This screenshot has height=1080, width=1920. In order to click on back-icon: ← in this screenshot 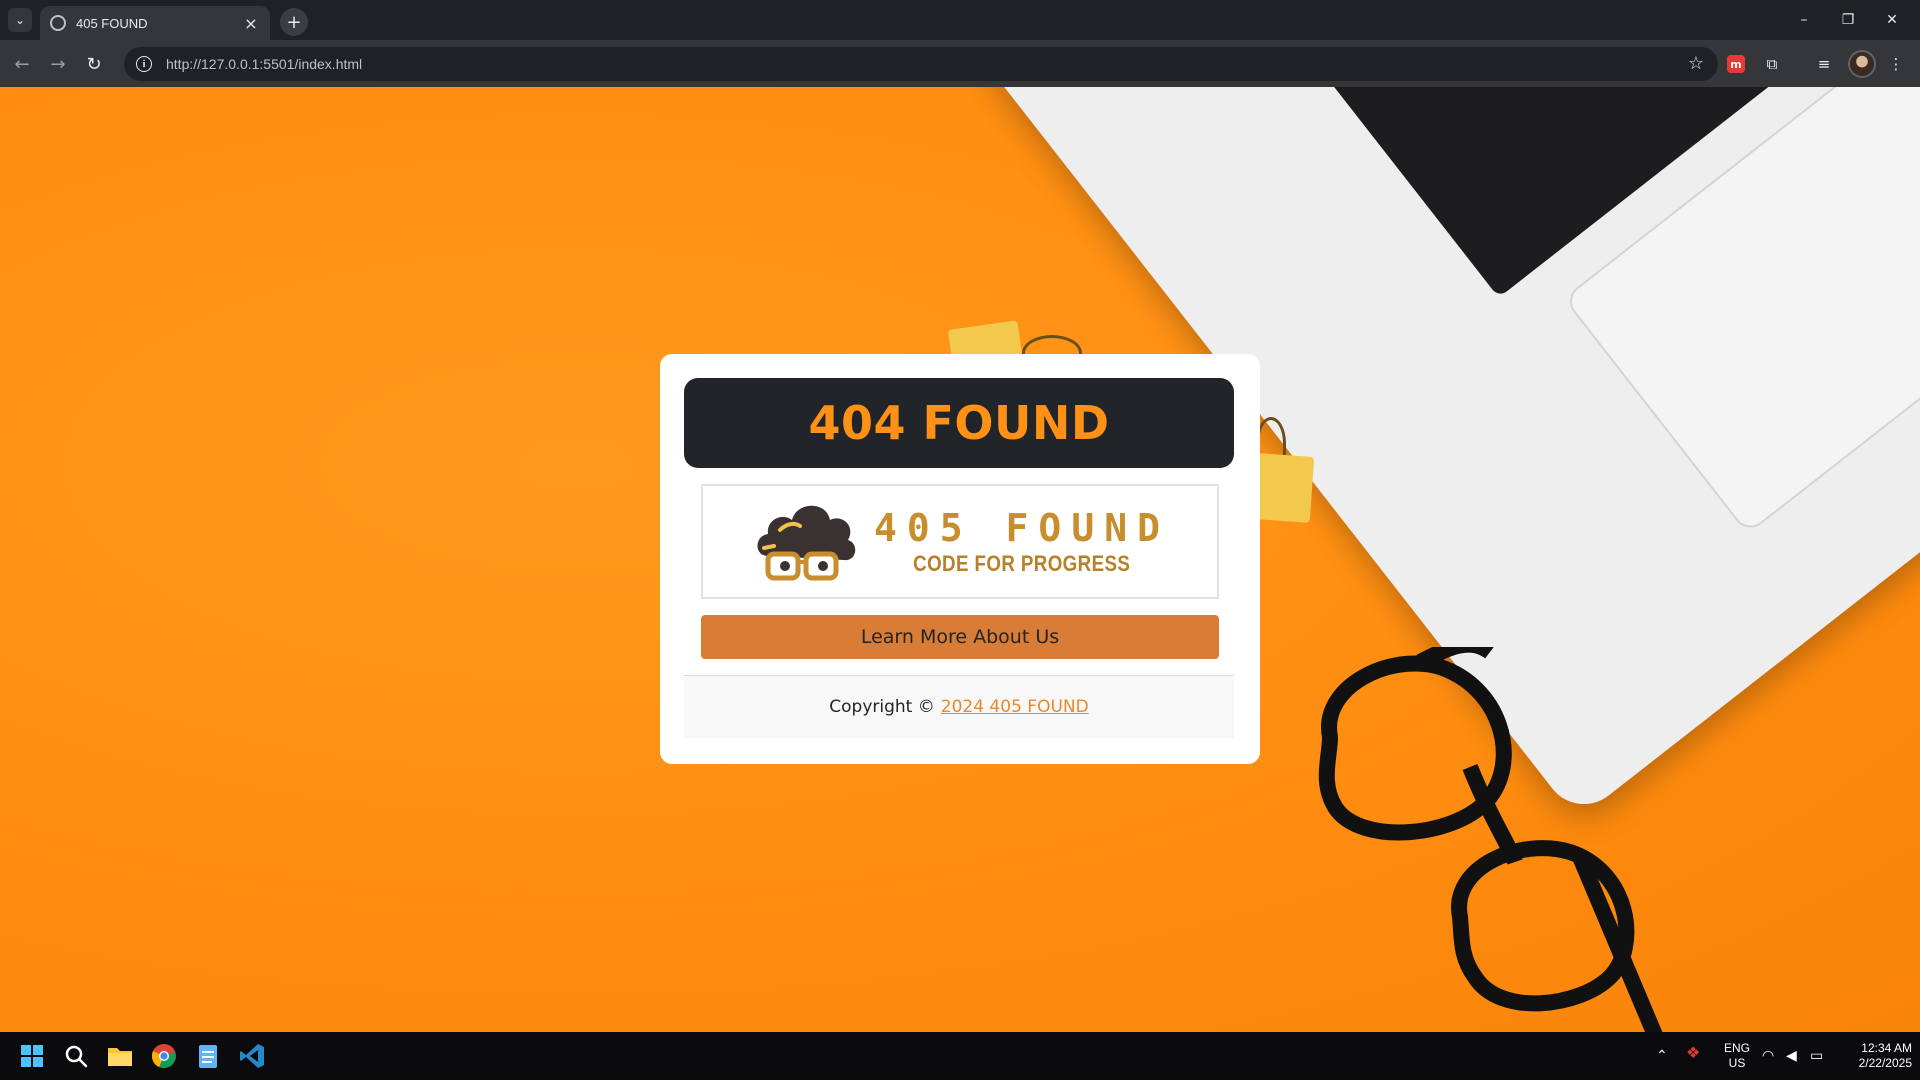, I will do `click(22, 64)`.